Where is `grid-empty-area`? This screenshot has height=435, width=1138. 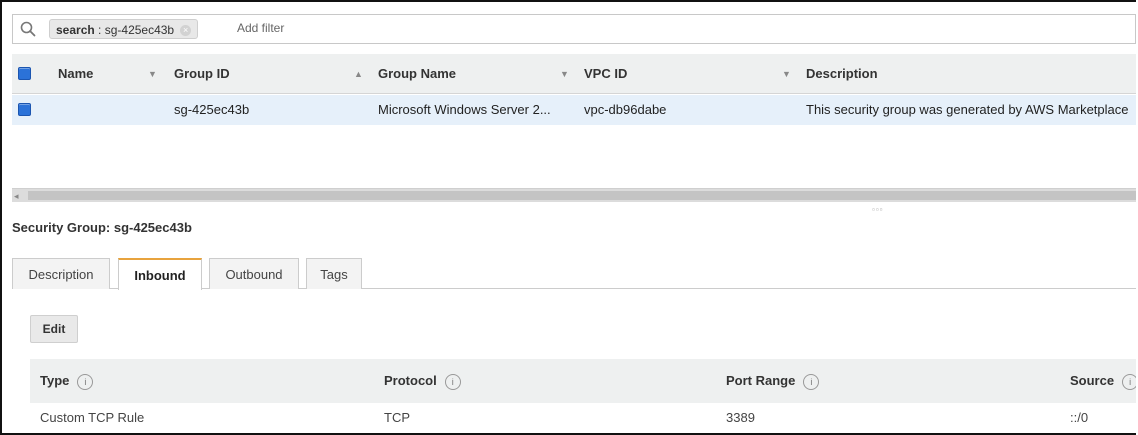
grid-empty-area is located at coordinates (574, 156).